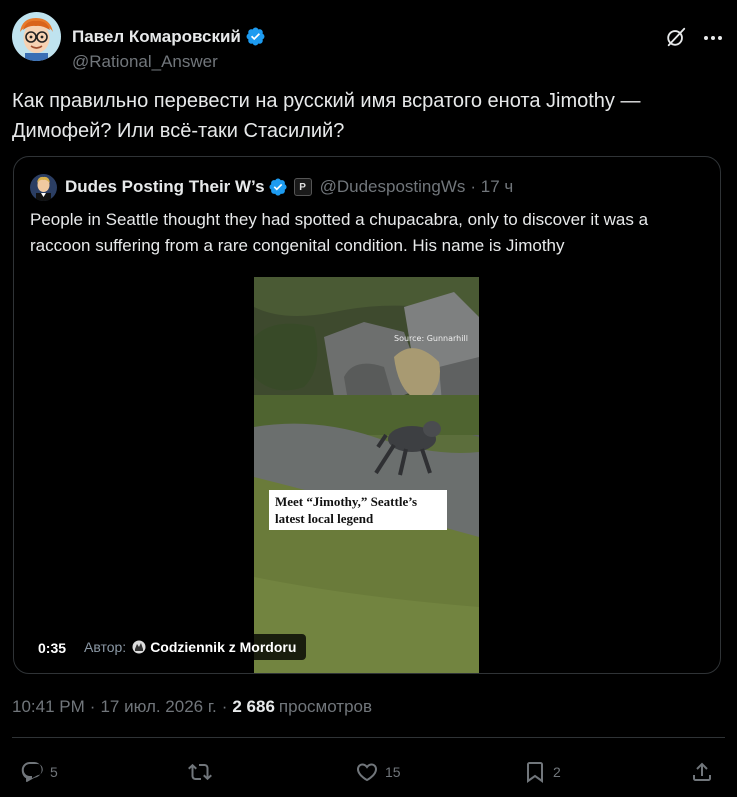  I want to click on author-name: Павел Комаровский, so click(169, 36).